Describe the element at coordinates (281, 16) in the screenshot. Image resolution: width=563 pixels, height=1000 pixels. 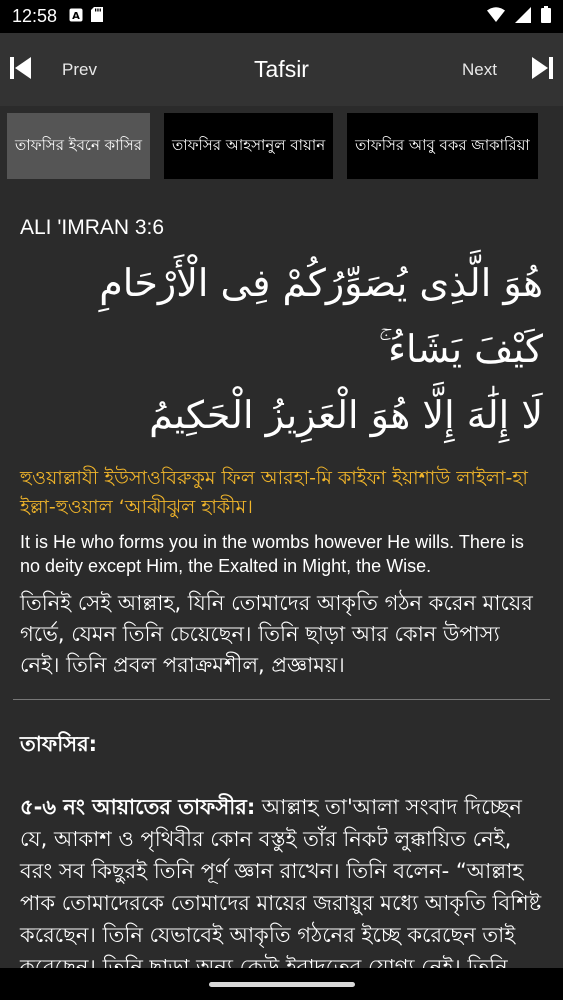
I see `status-bar: 12:58 A` at that location.